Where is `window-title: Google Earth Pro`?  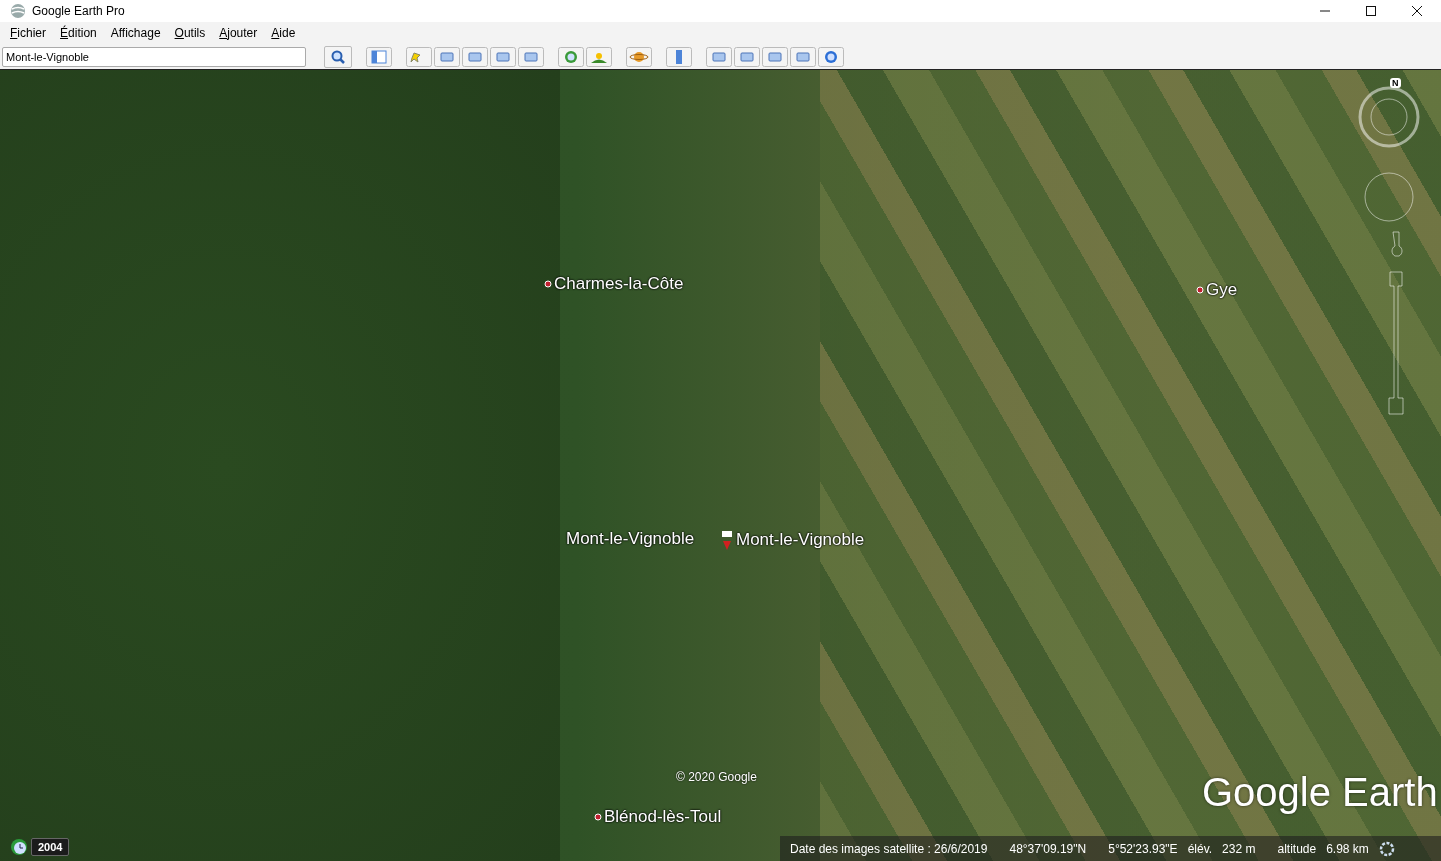 window-title: Google Earth Pro is located at coordinates (78, 11).